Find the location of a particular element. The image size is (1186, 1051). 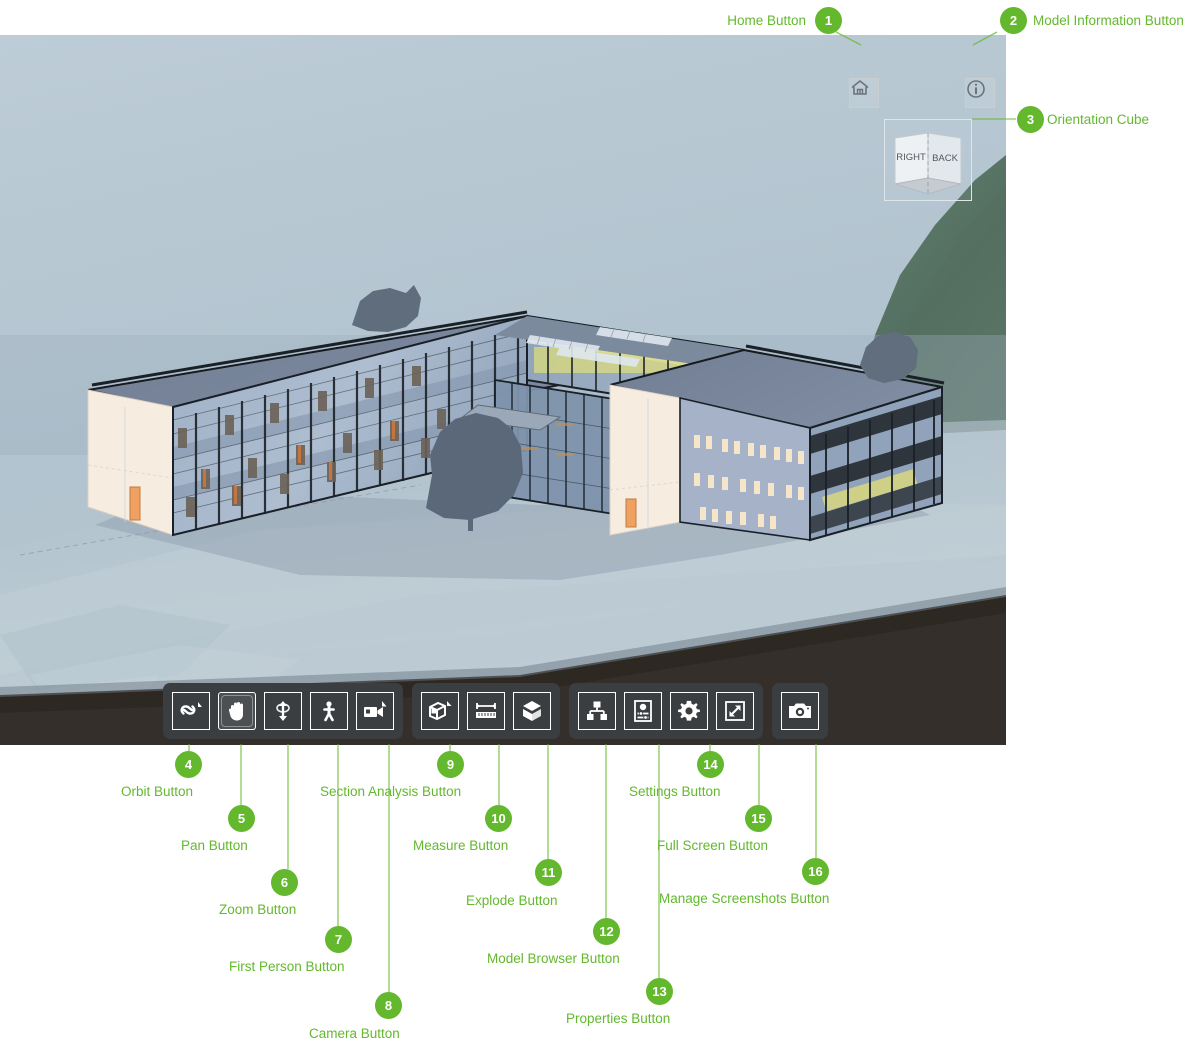

settings-button is located at coordinates (689, 711).